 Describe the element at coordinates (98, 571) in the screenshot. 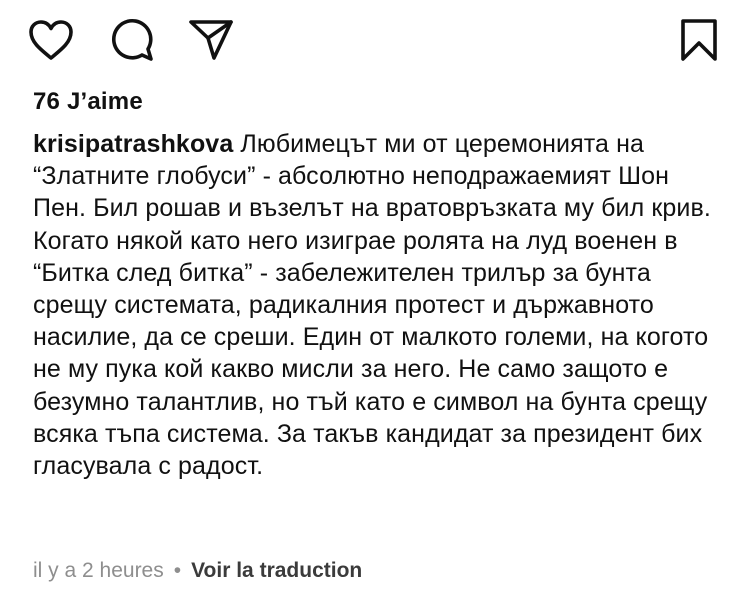

I see `post-timestamp: il y a 2 heures` at that location.